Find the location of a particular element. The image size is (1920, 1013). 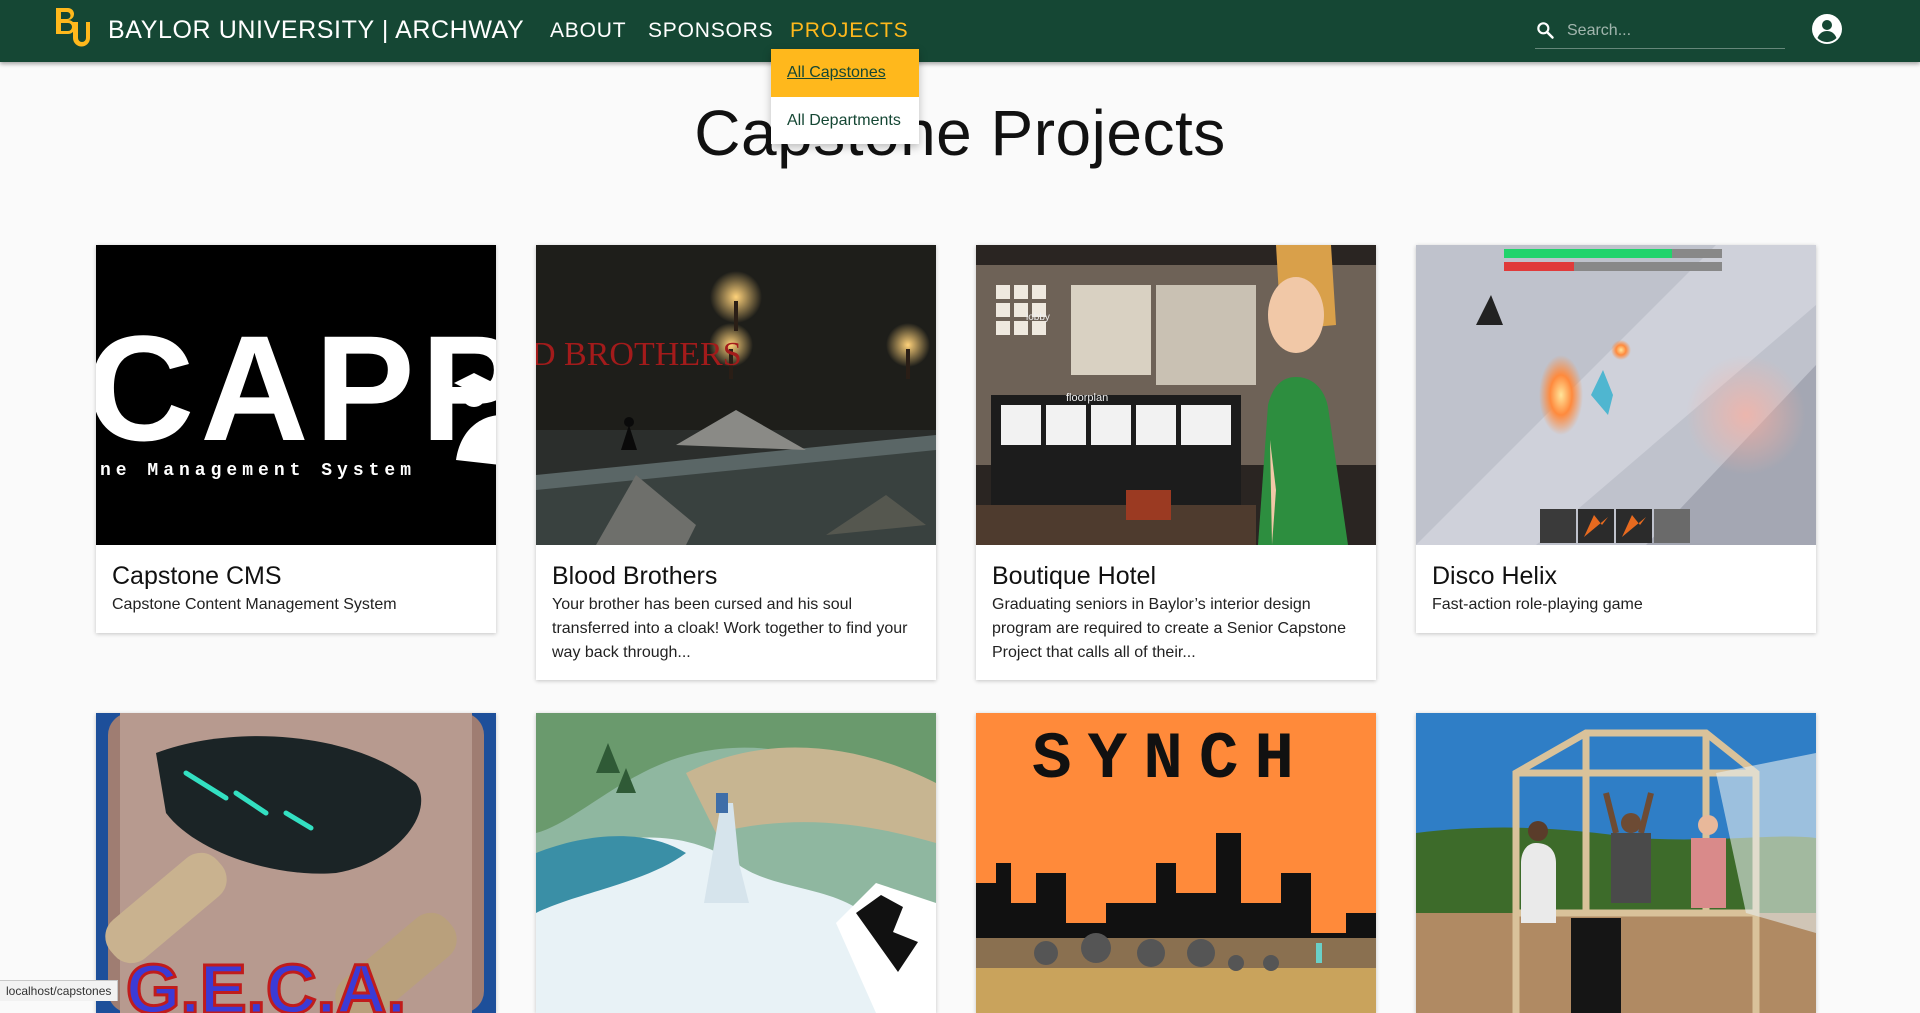

project-thumbnail: SYNCH is located at coordinates (1176, 863).